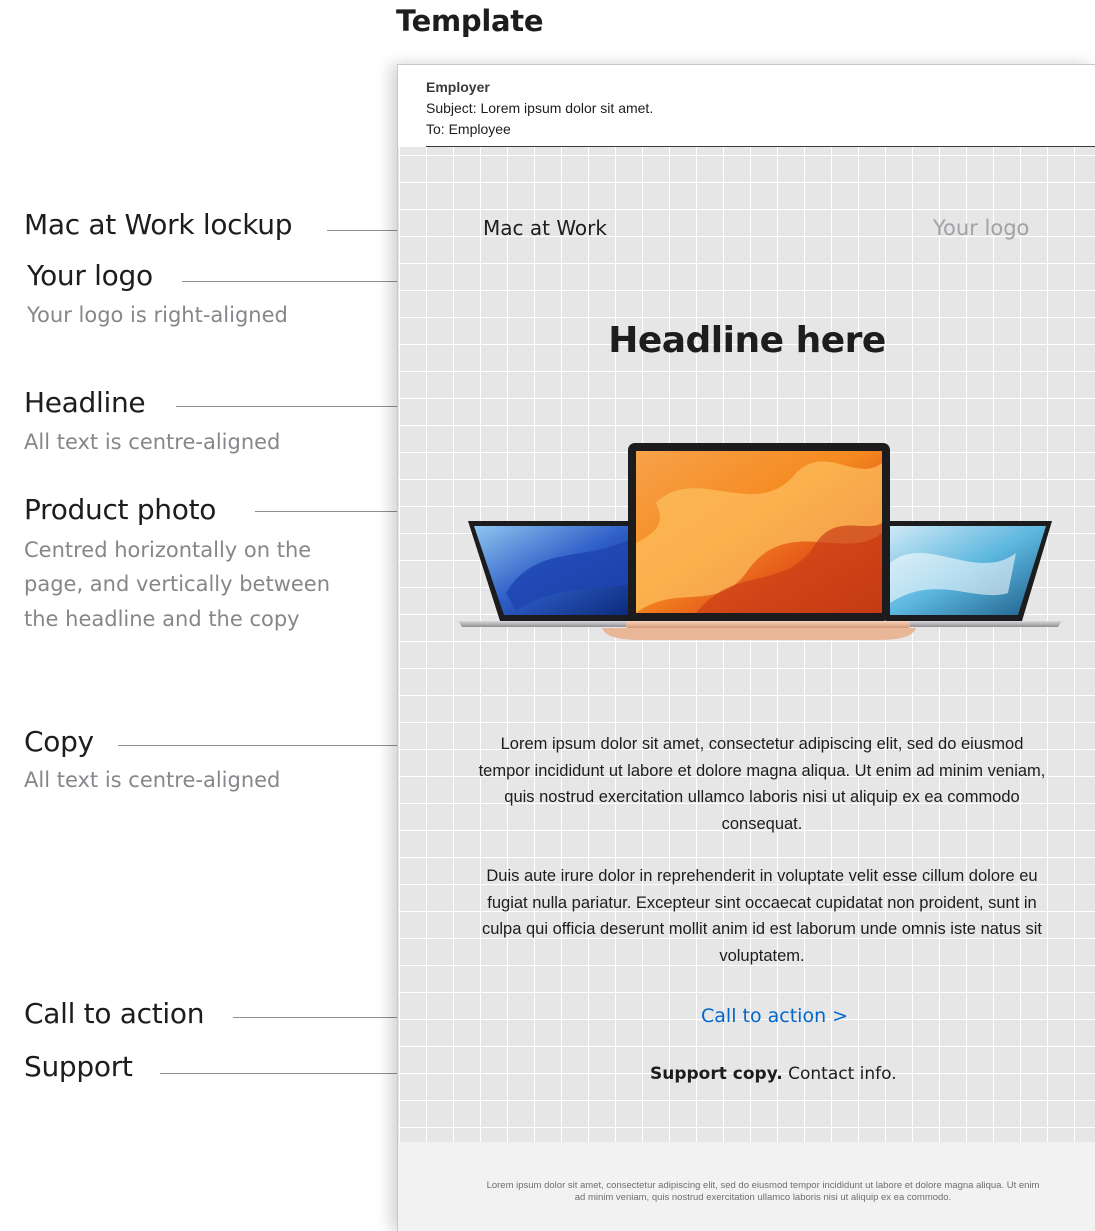  I want to click on product-photo, so click(760, 541).